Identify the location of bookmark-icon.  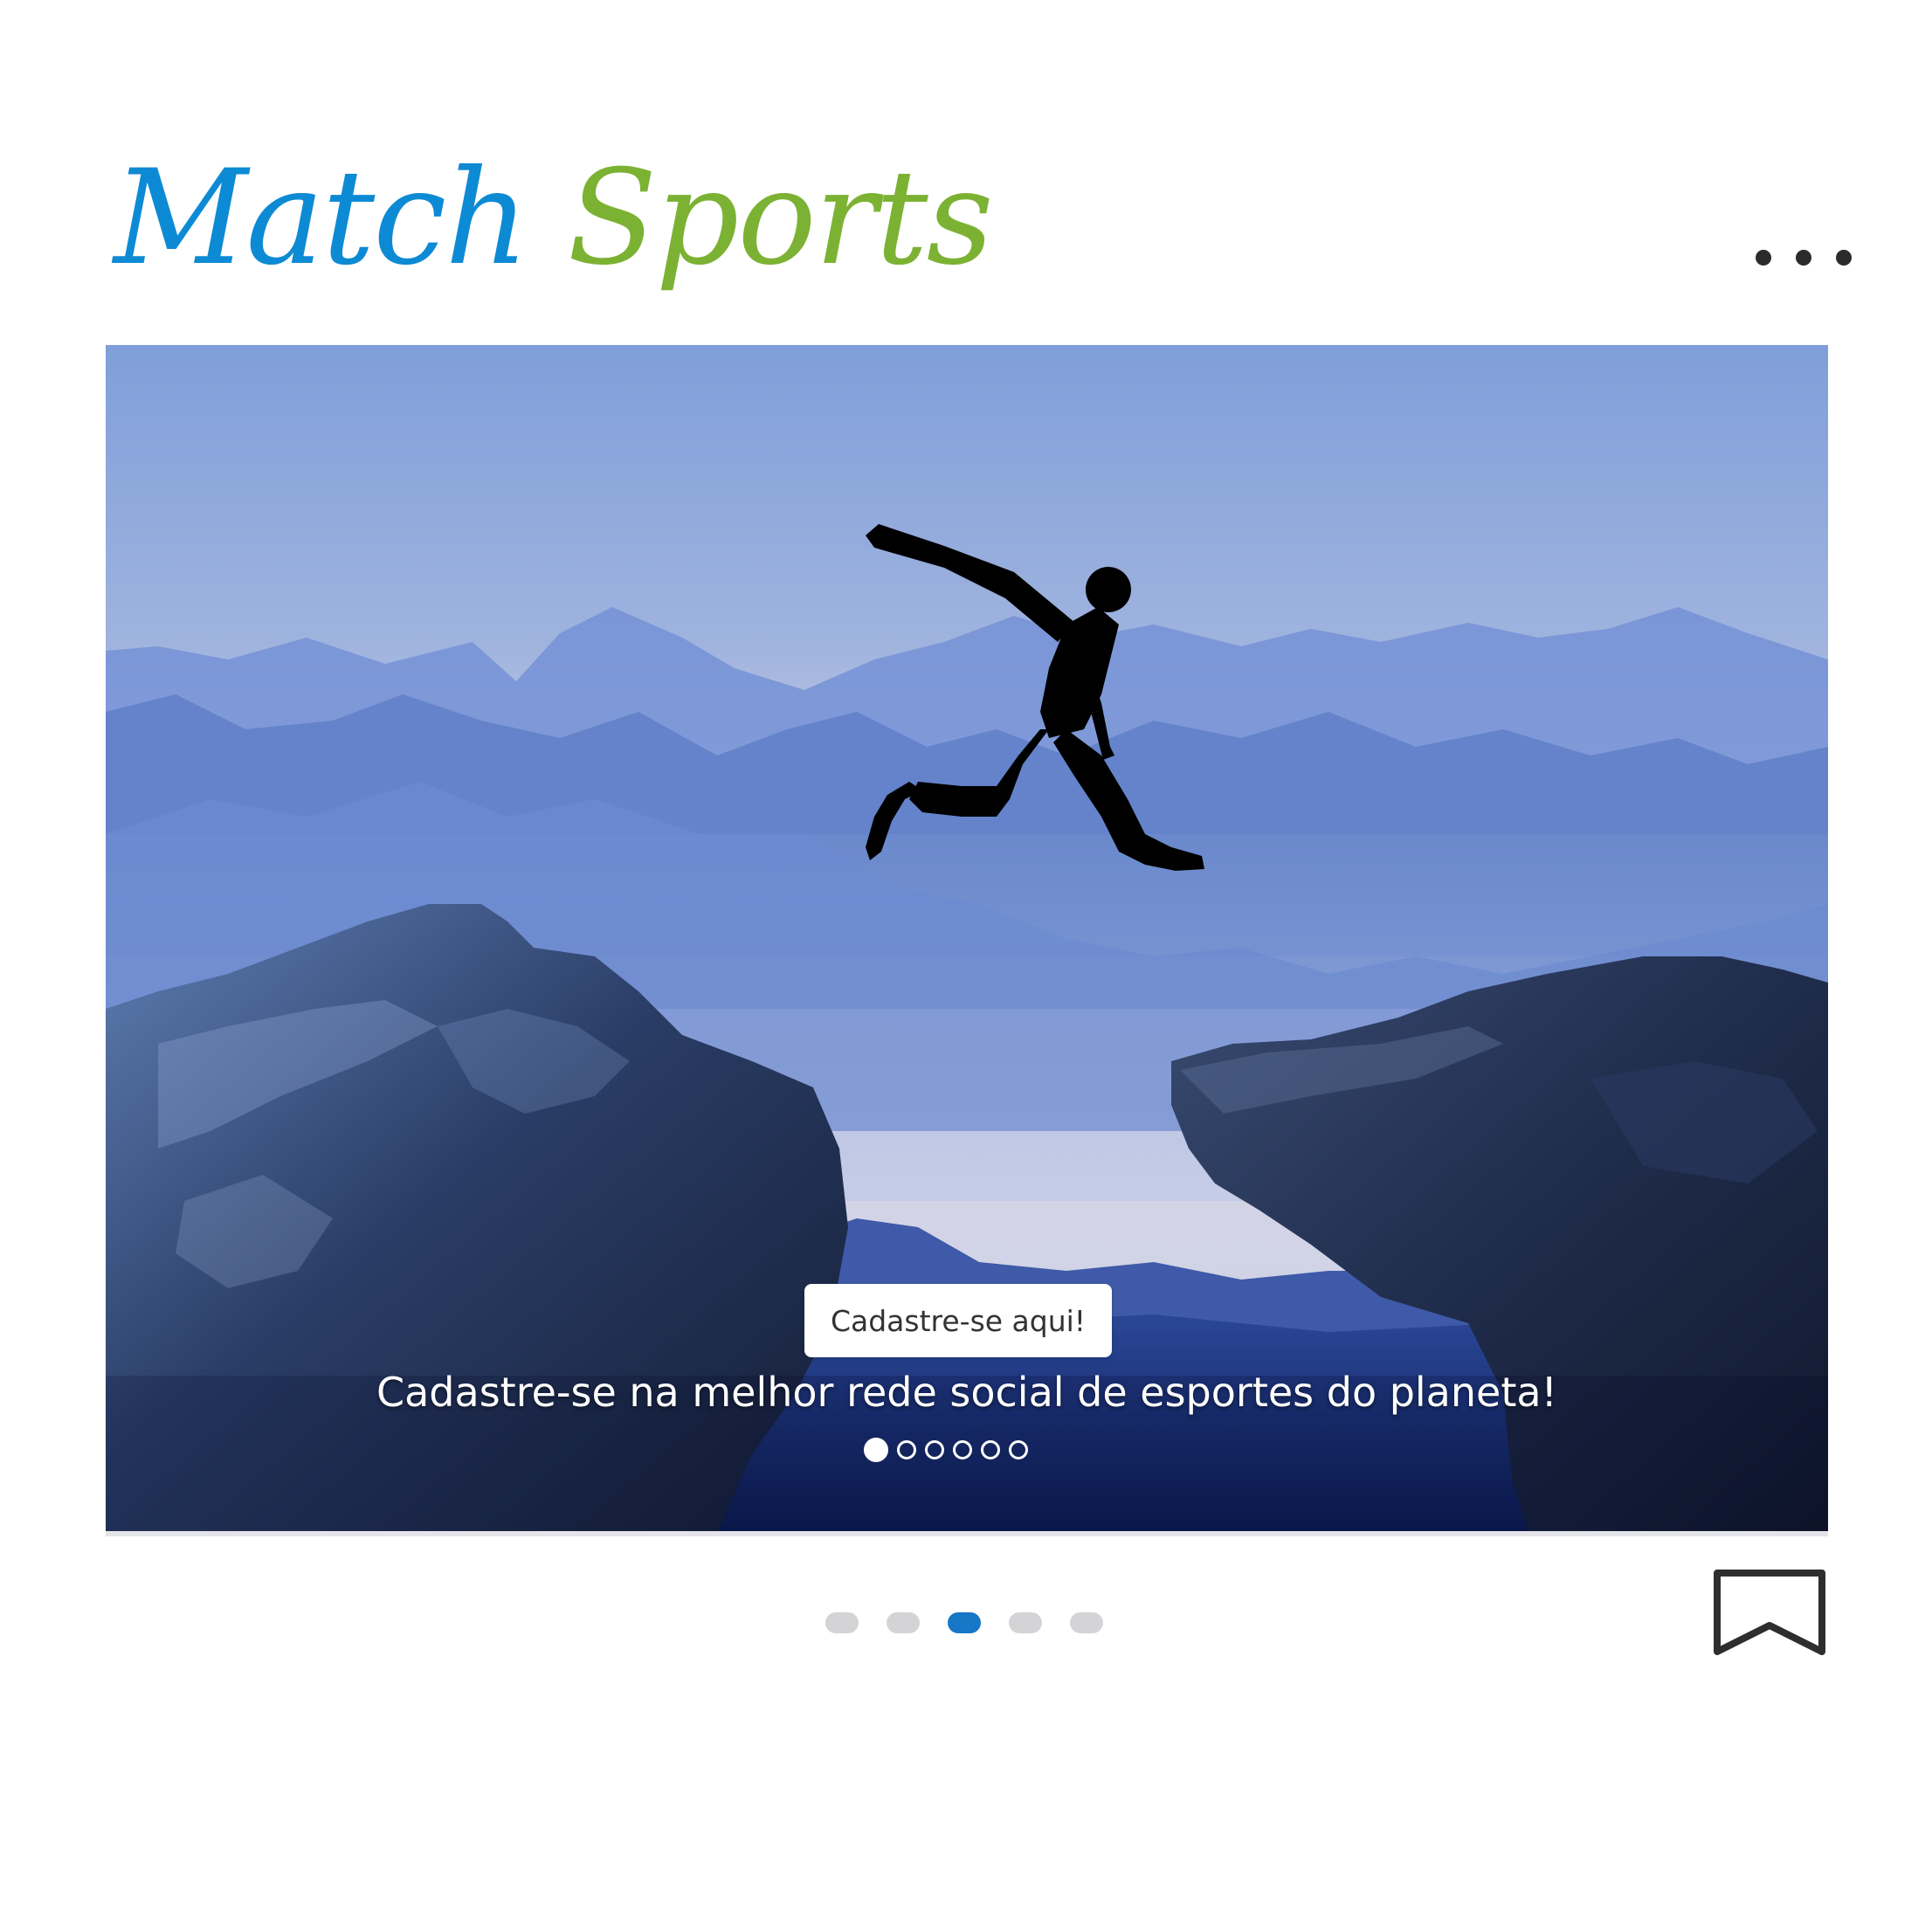
(1769, 1612).